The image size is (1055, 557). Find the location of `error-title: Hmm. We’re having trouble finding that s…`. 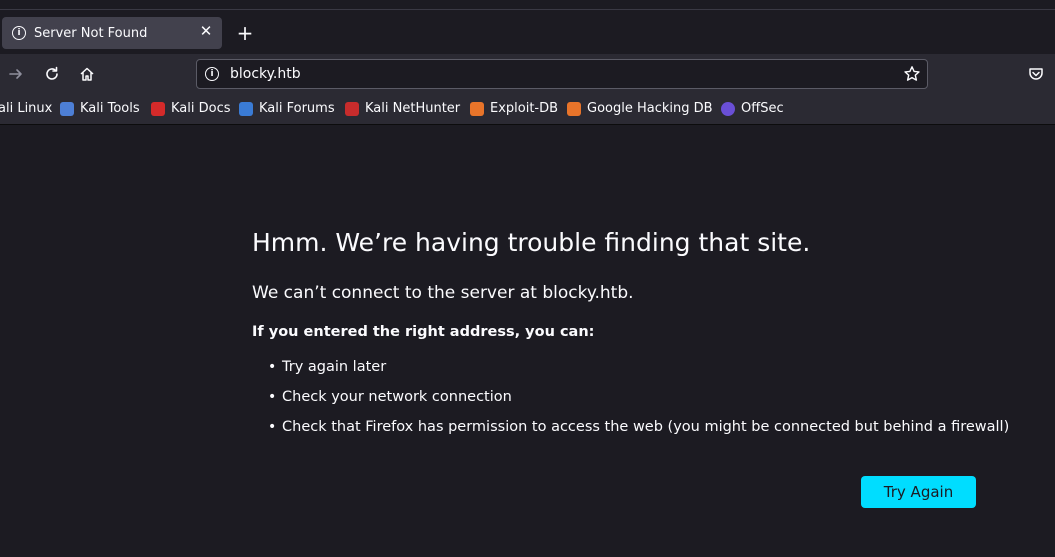

error-title: Hmm. We’re having trouble finding that s… is located at coordinates (531, 242).